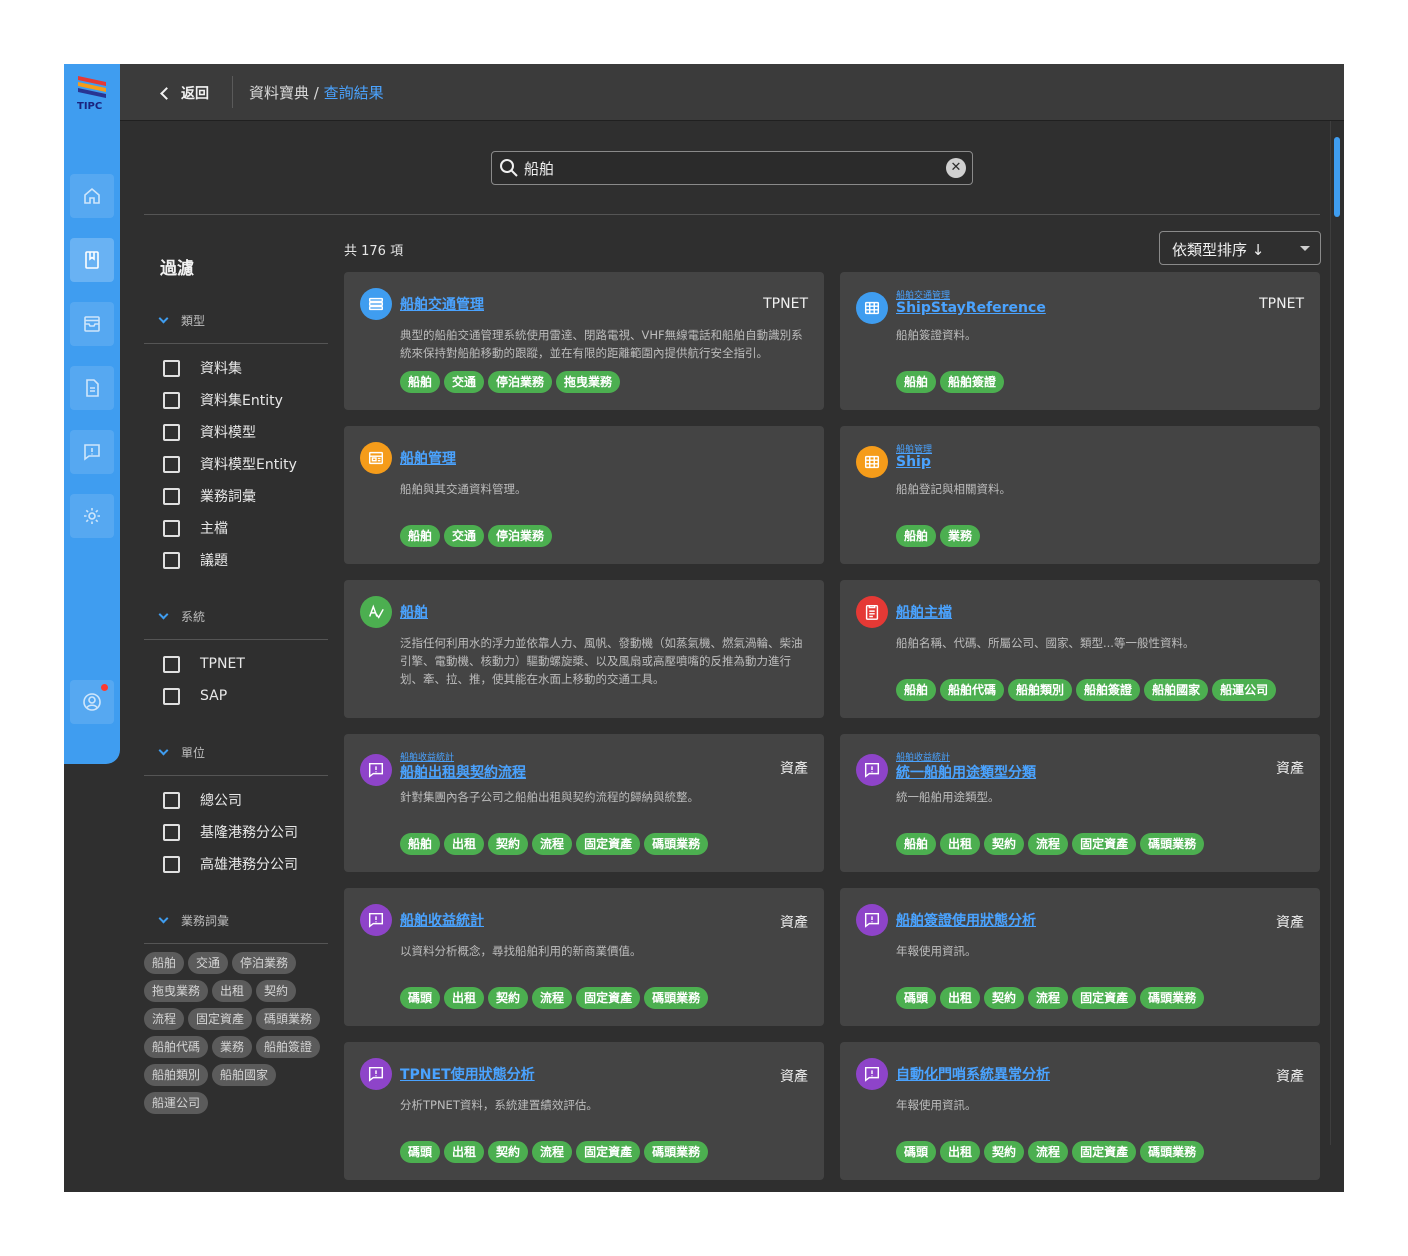 This screenshot has height=1256, width=1408. Describe the element at coordinates (230, 832) in the screenshot. I see `filter-checkbox: 基隆港務分公司` at that location.